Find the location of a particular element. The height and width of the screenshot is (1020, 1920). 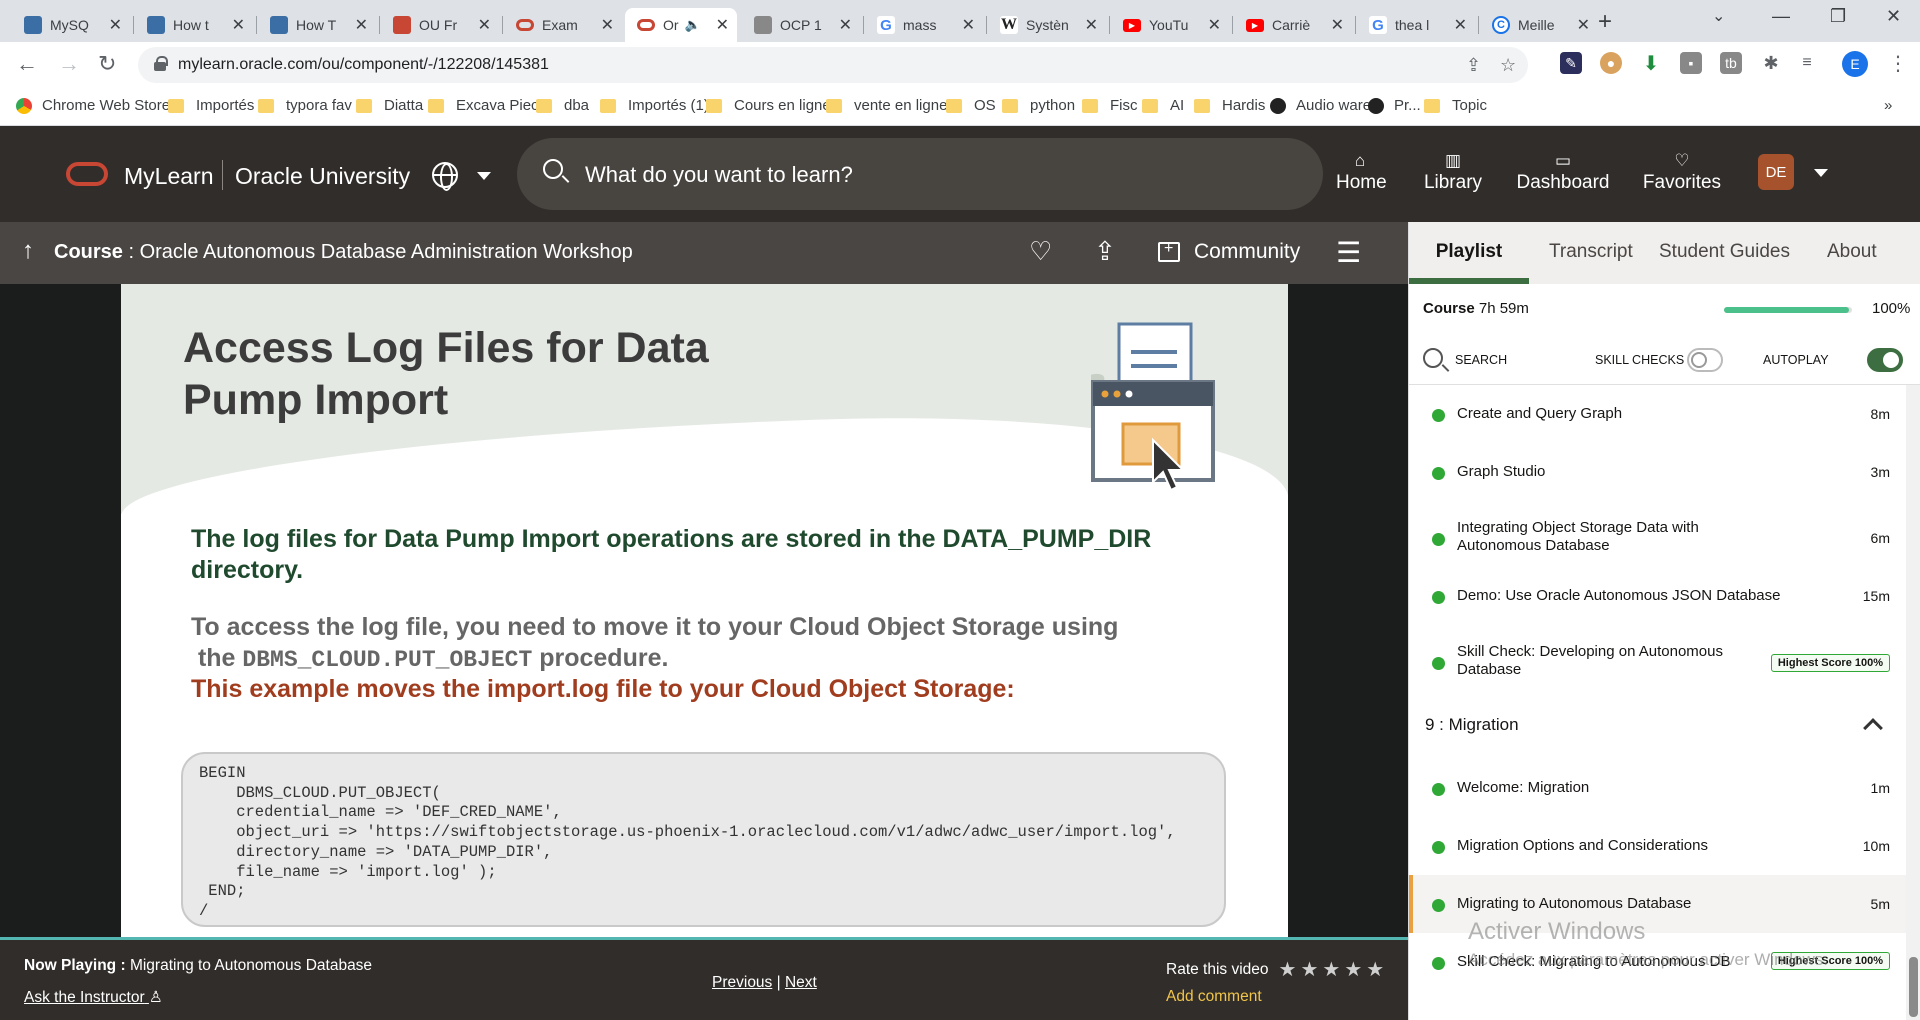

browser-tab: How t ✕ is located at coordinates (194, 25).